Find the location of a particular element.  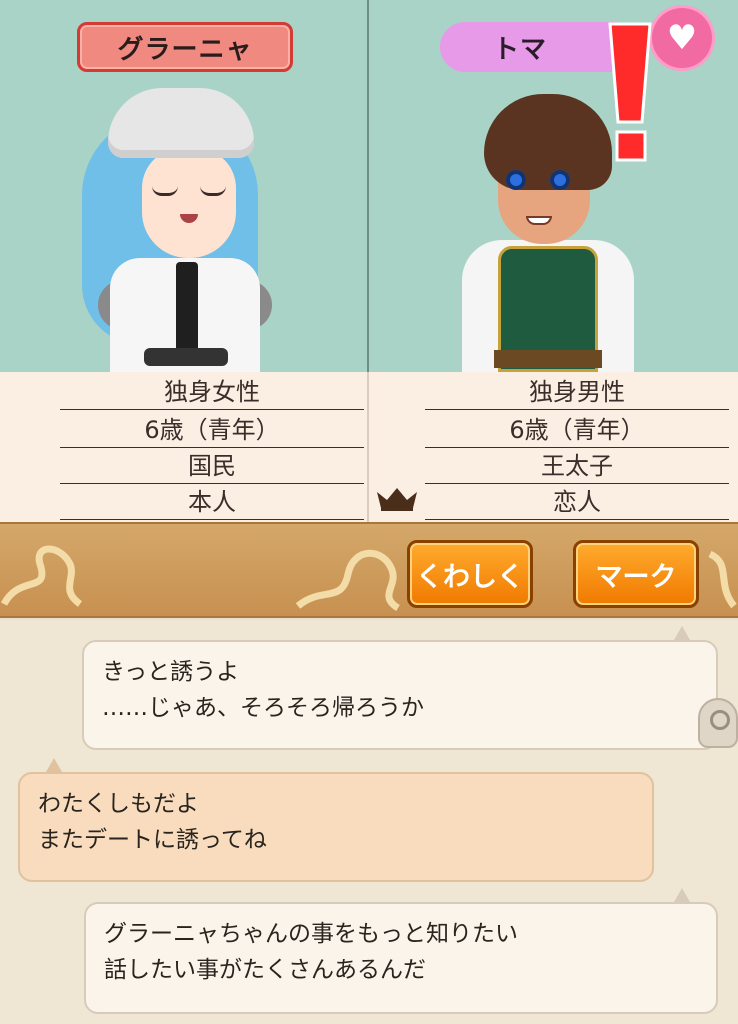

female-marital-status: 独身女性 is located at coordinates (212, 392).